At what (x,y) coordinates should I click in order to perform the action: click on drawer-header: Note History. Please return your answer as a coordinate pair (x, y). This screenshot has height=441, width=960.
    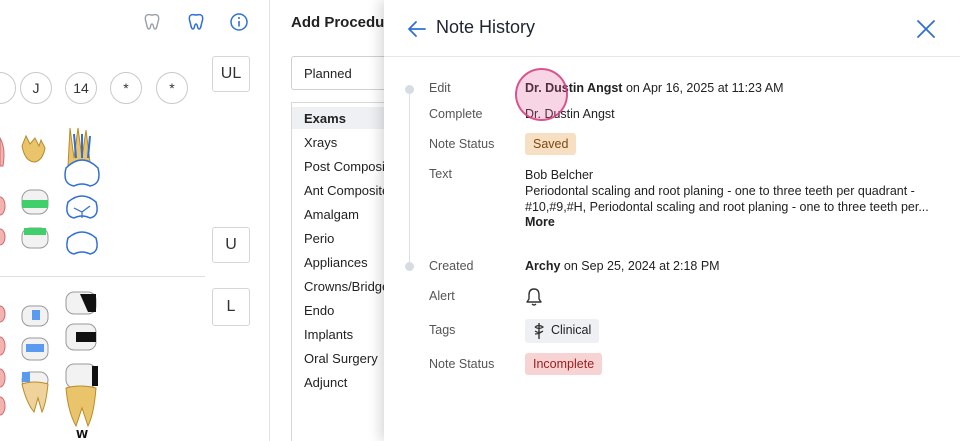
    Looking at the image, I should click on (672, 28).